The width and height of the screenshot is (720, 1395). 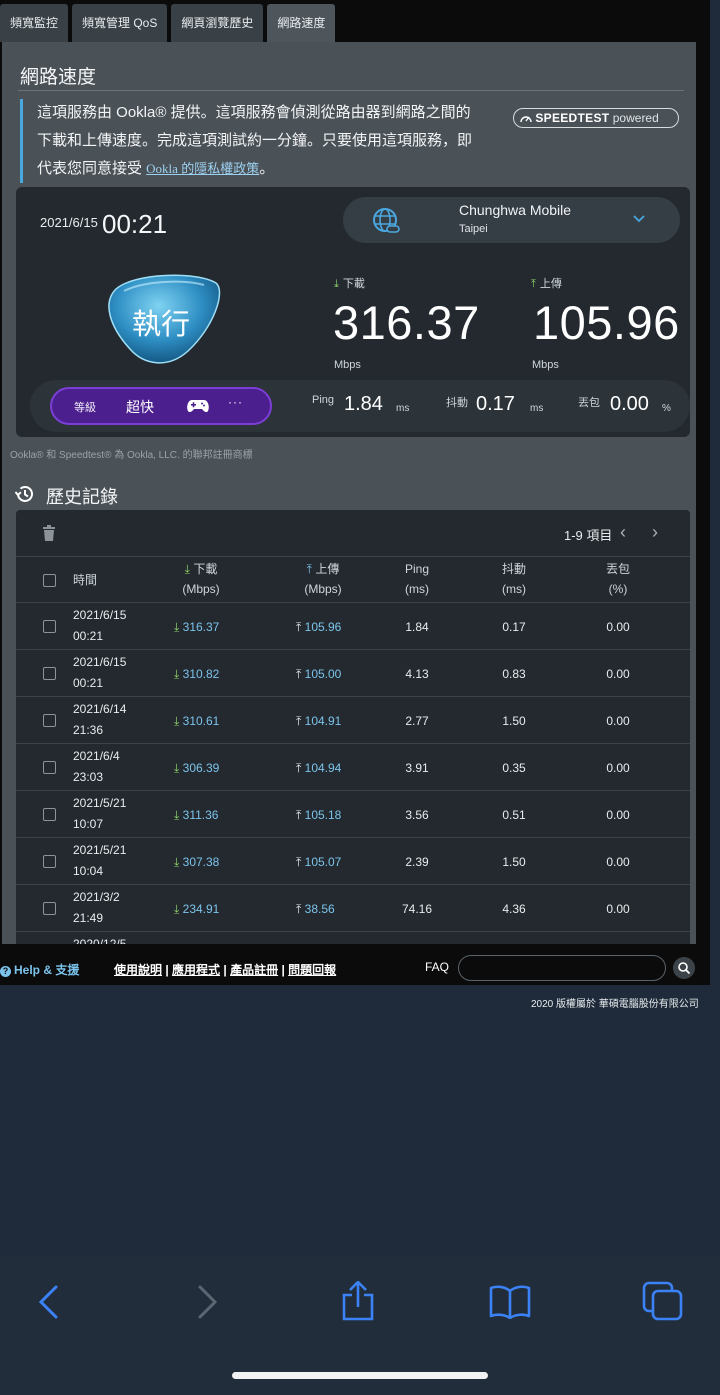 I want to click on info-line-3-end: 。, so click(x=267, y=168).